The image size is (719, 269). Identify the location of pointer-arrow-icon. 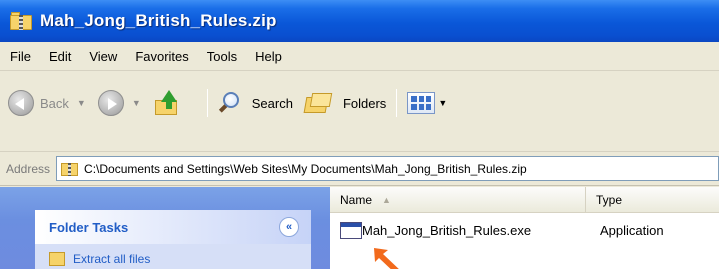
(386, 258).